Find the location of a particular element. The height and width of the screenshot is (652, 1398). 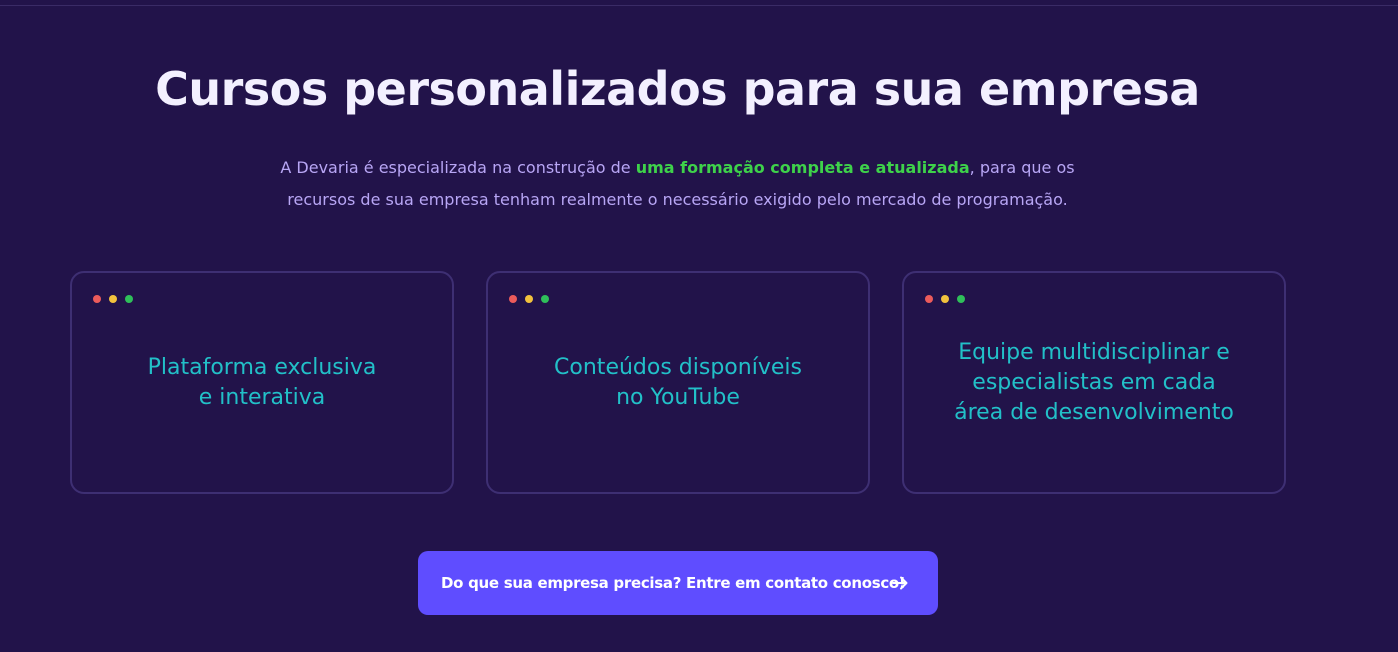

card-text: Plataforma exclusiva e interativa is located at coordinates (262, 382).